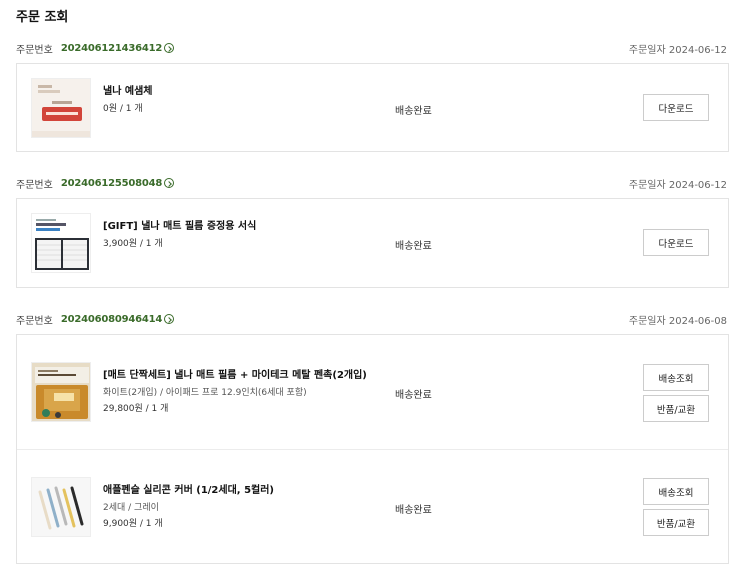 Image resolution: width=743 pixels, height=571 pixels. What do you see at coordinates (112, 183) in the screenshot?
I see `order-number-link: 202406125508048` at bounding box center [112, 183].